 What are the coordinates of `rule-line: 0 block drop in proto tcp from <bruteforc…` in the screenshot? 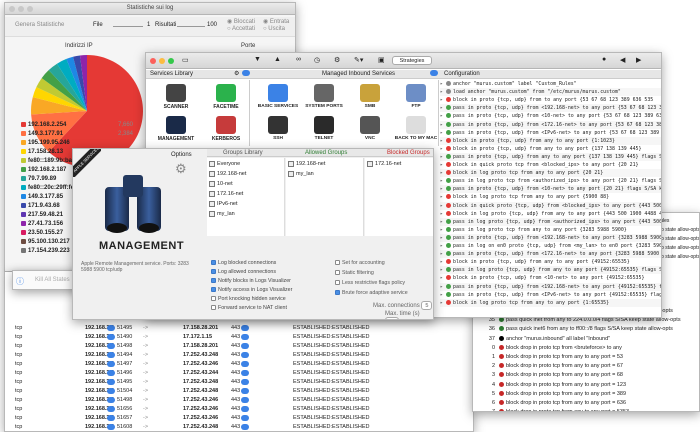 It's located at (586, 348).